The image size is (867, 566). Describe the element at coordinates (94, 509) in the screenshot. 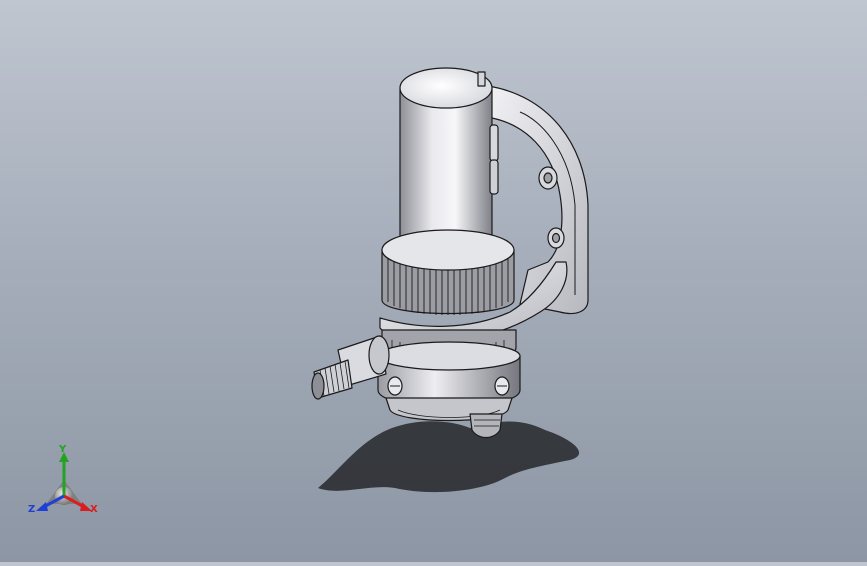

I see `x-axis-label: X` at that location.